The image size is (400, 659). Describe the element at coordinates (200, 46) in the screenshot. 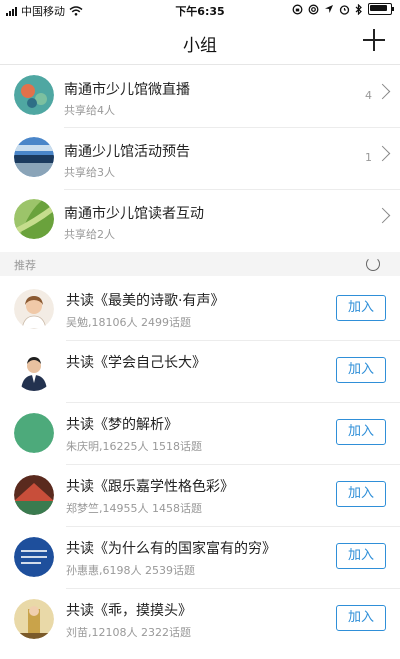

I see `page-title: 小组` at that location.